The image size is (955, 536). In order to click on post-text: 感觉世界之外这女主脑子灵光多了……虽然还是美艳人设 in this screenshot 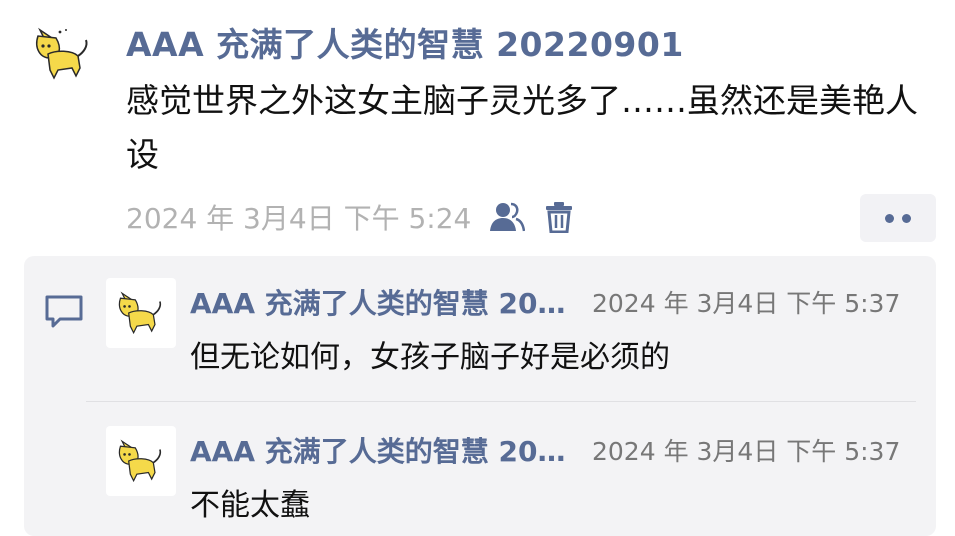, I will do `click(522, 127)`.